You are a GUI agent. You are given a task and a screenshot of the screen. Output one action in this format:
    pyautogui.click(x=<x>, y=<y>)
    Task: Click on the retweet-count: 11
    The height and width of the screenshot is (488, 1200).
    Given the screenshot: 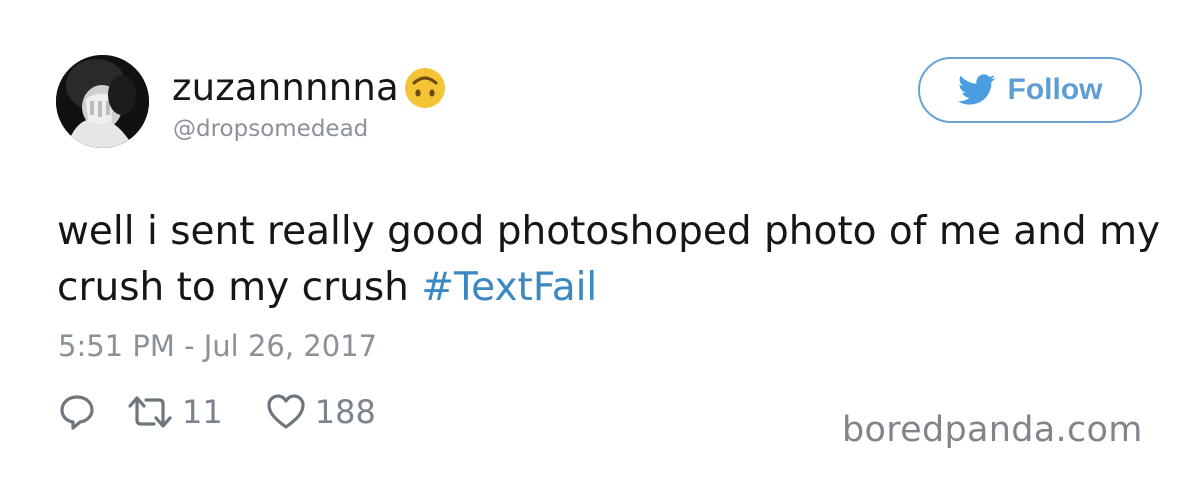 What is the action you would take?
    pyautogui.click(x=202, y=412)
    